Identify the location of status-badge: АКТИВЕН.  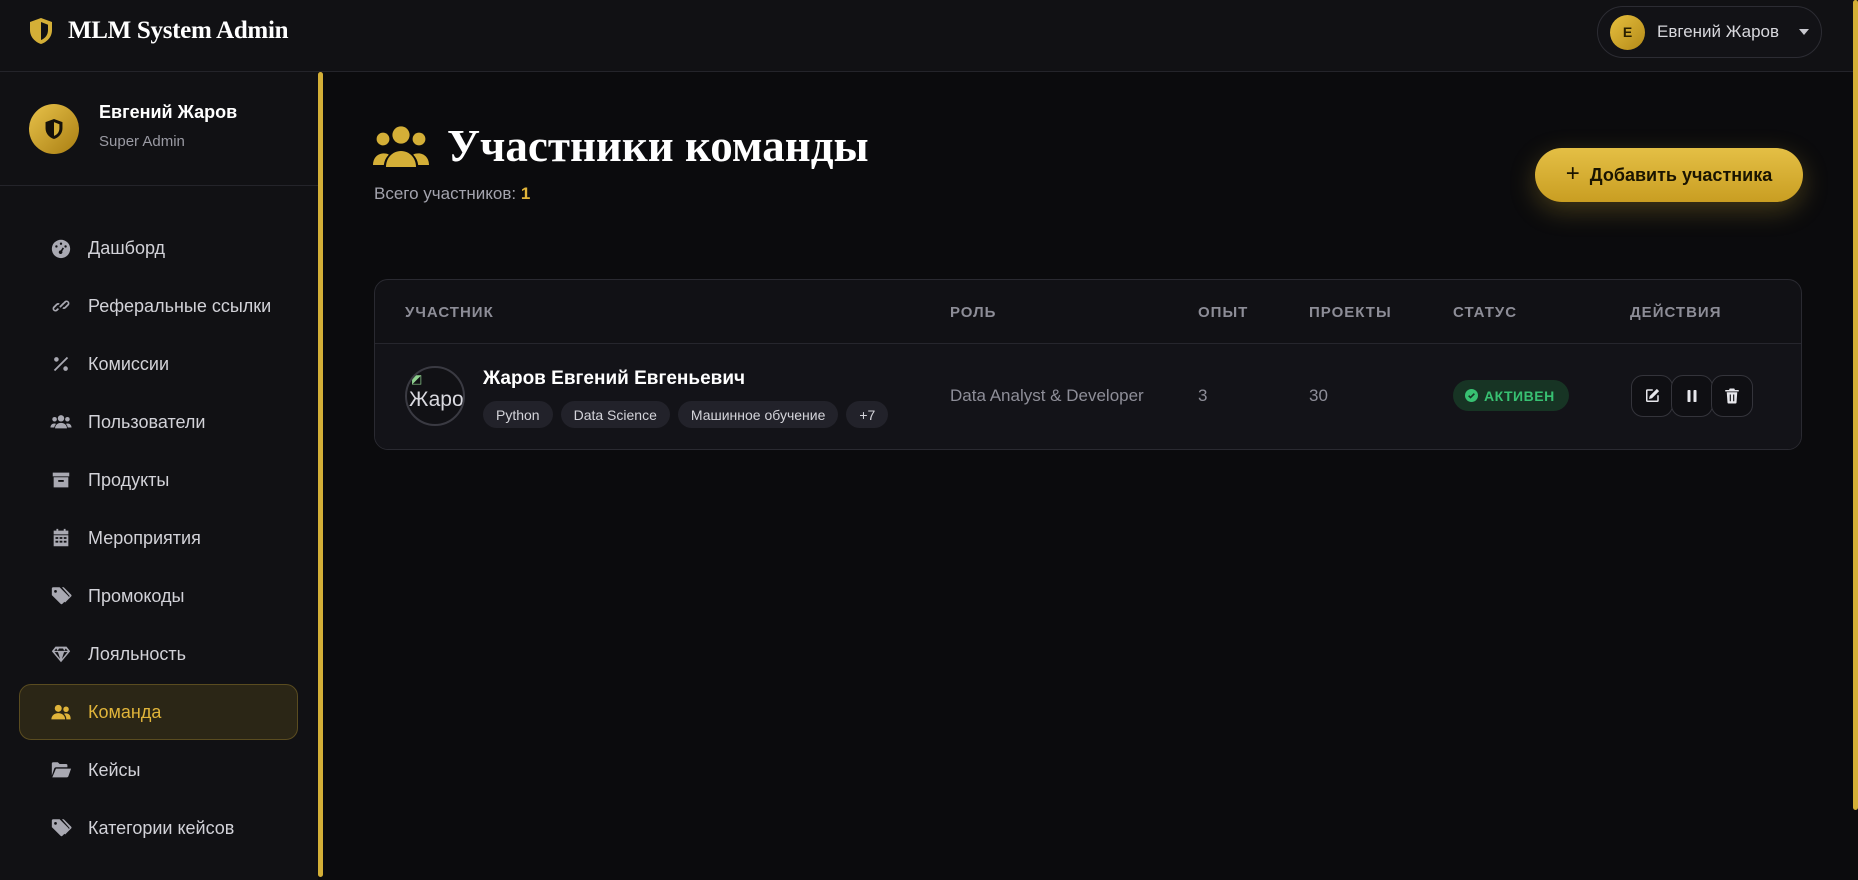
(1511, 395).